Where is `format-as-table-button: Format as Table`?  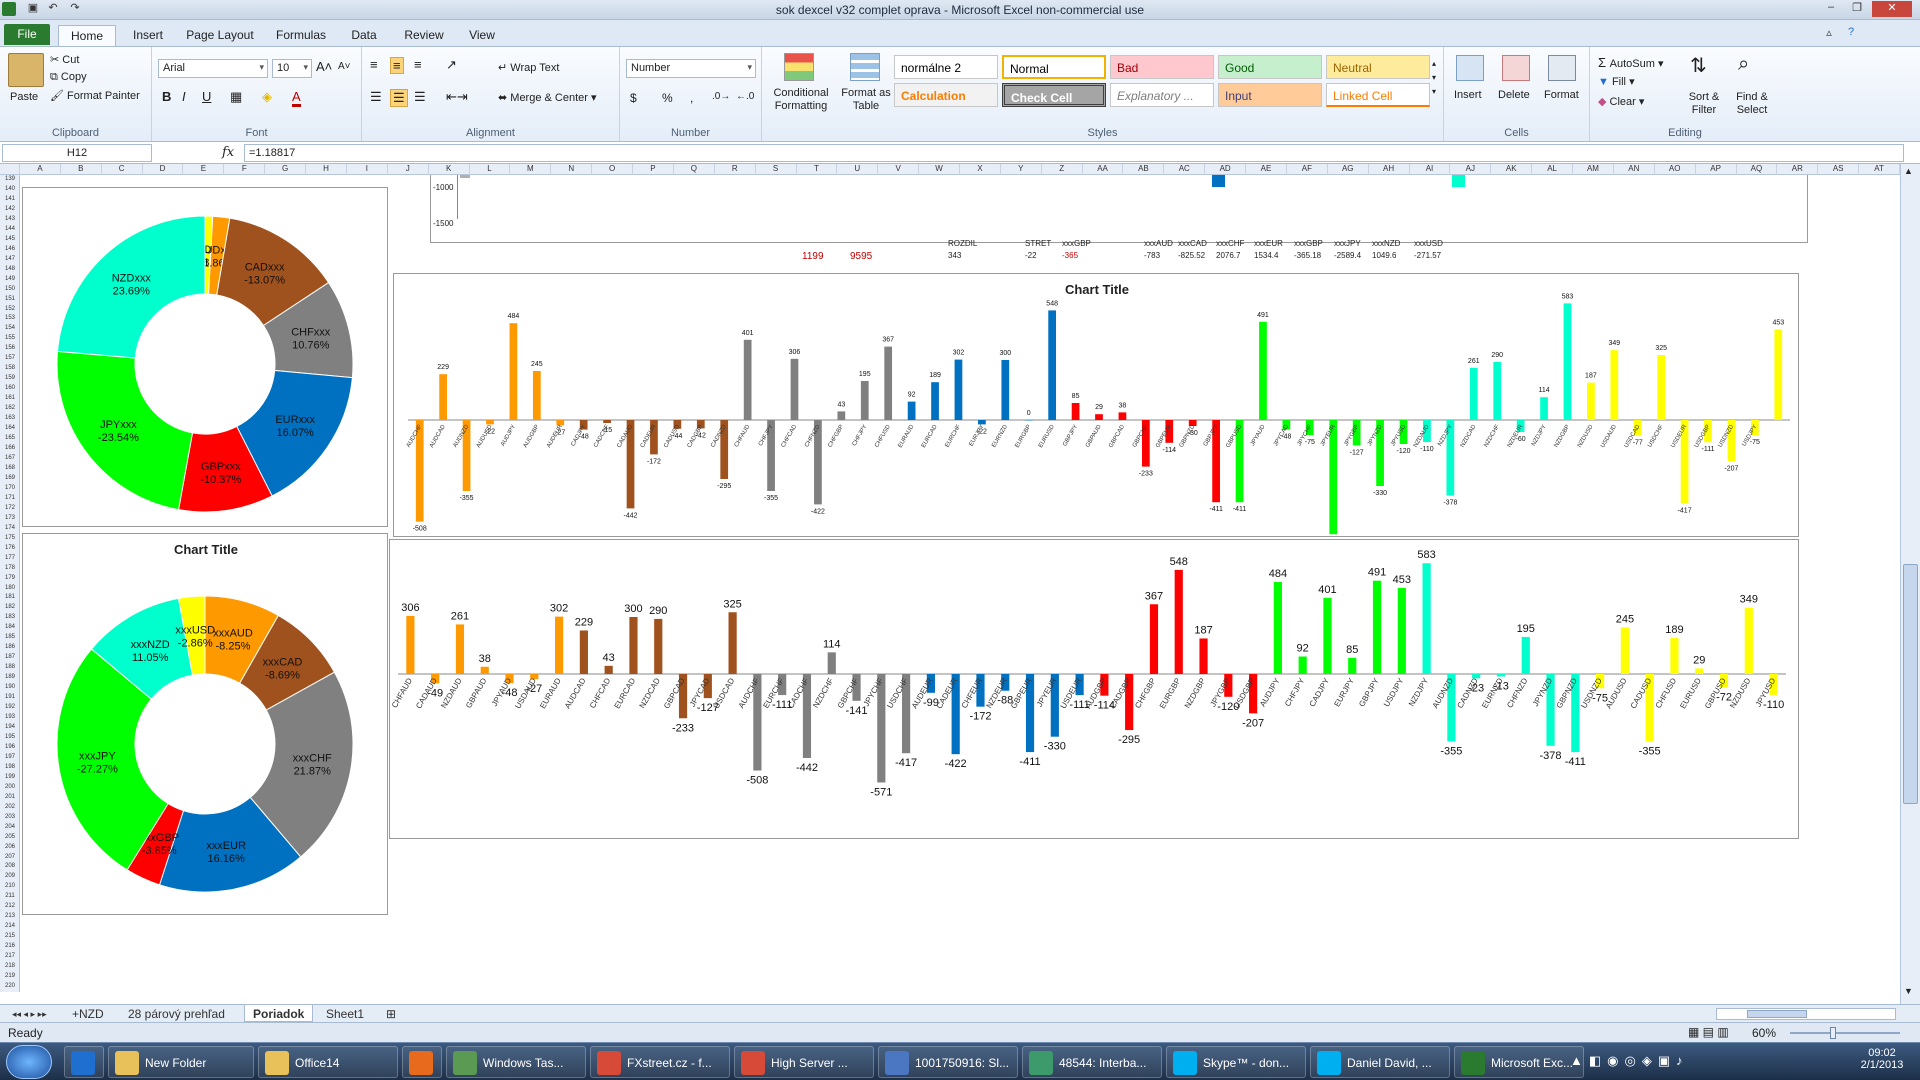
format-as-table-button: Format as Table is located at coordinates (866, 100).